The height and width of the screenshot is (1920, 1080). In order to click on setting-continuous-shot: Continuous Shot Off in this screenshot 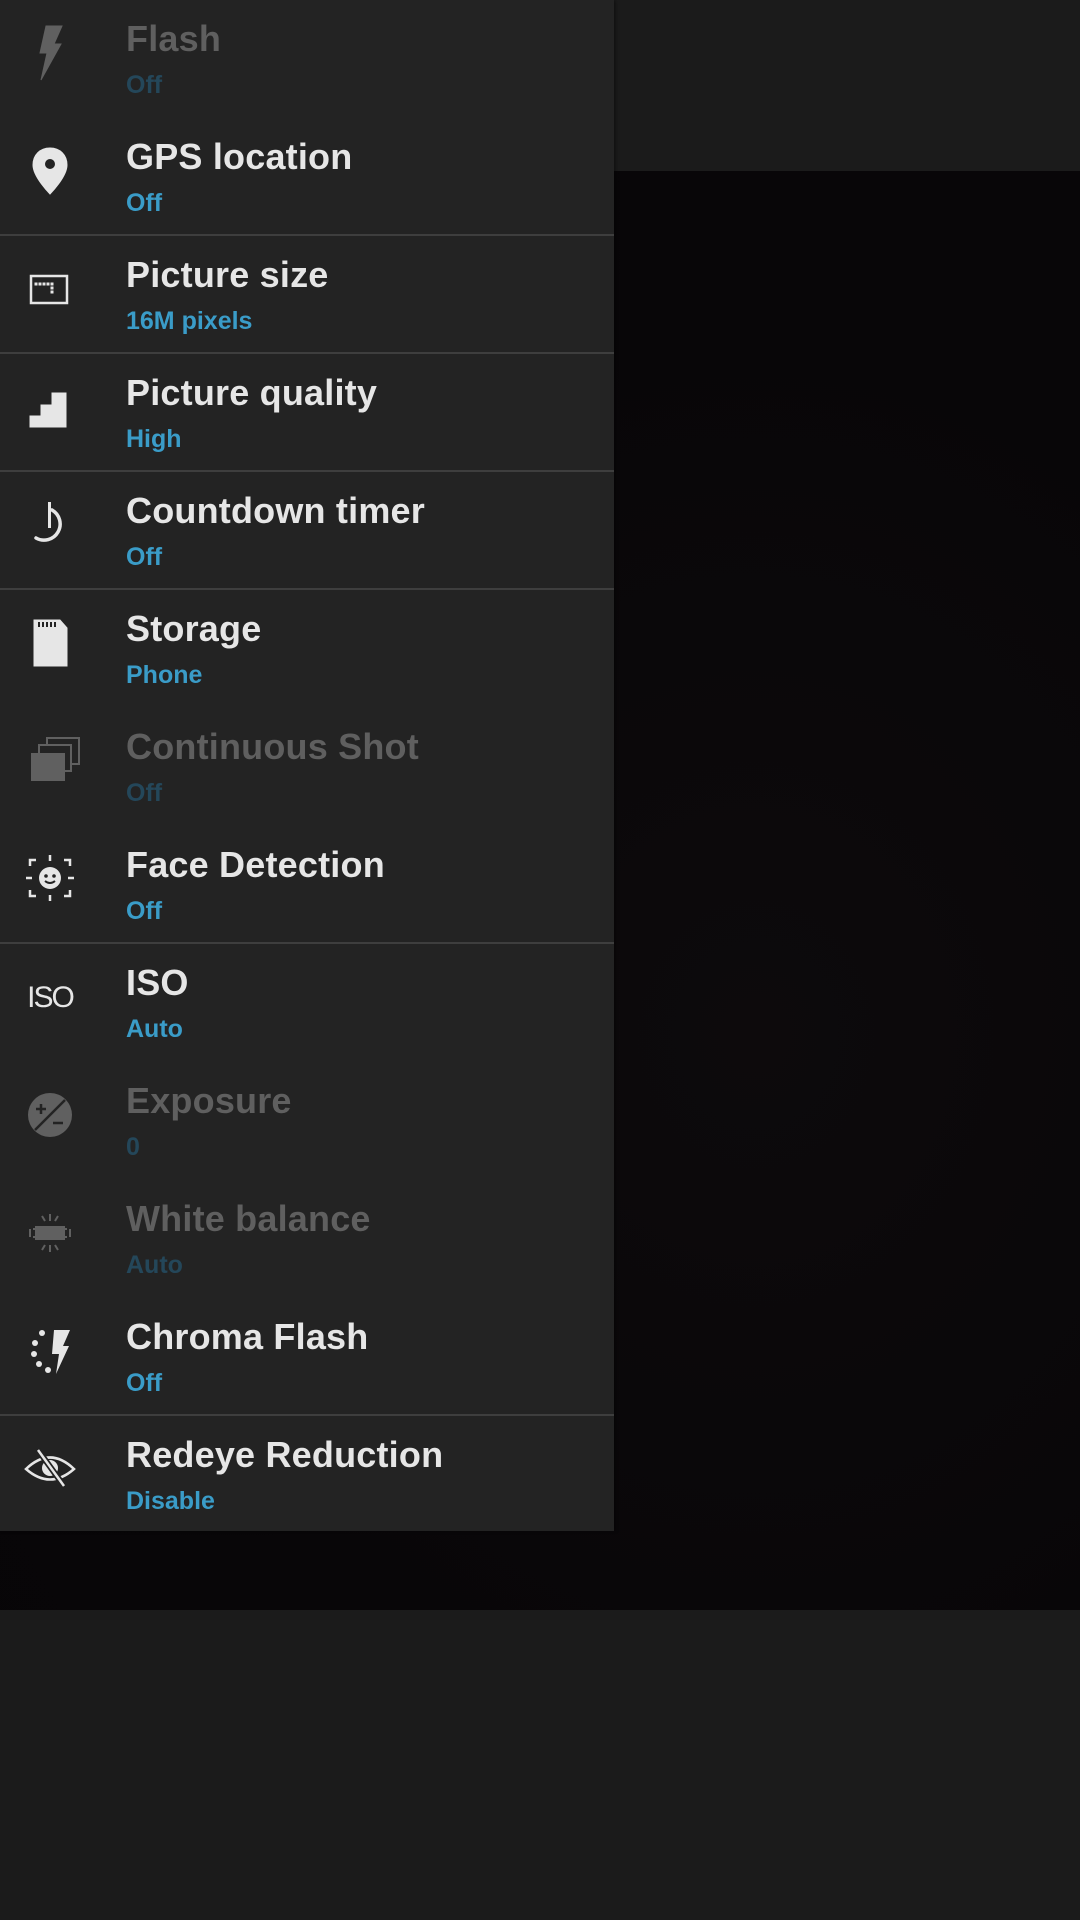, I will do `click(307, 767)`.